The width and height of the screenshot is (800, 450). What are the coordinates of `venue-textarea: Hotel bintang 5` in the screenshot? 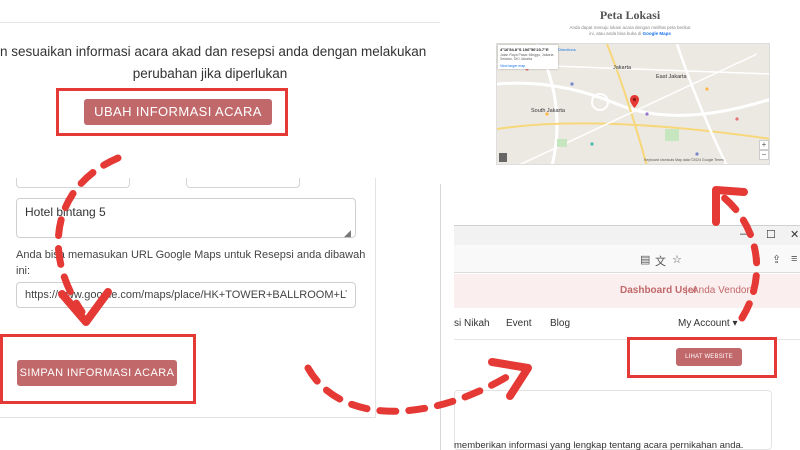 It's located at (186, 218).